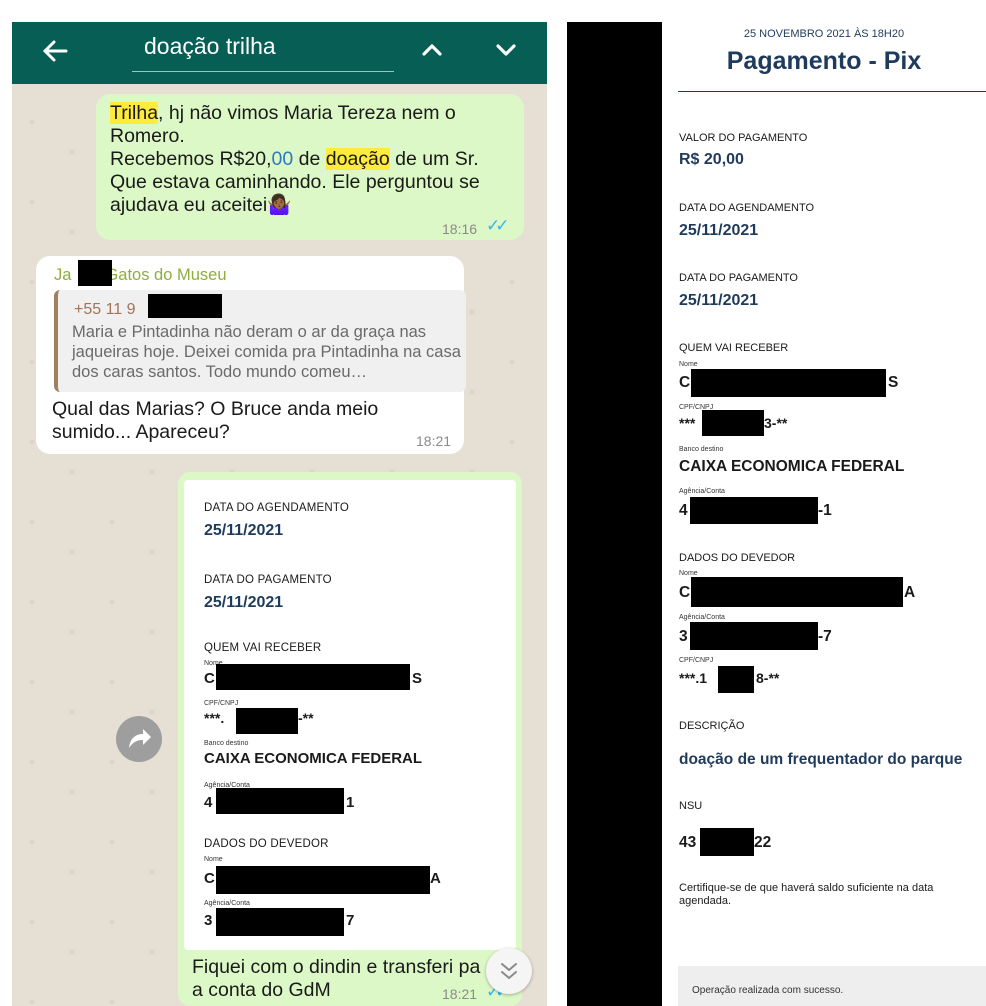 Image resolution: width=986 pixels, height=1006 pixels. Describe the element at coordinates (55, 55) in the screenshot. I see `back-arrow-icon` at that location.